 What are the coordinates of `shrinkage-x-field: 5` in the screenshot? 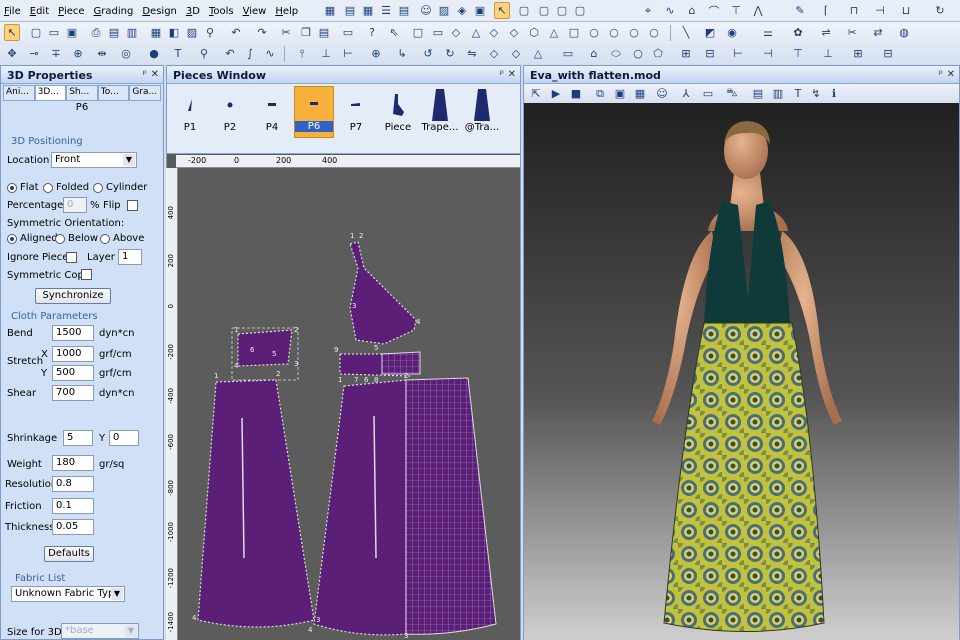 It's located at (78, 438).